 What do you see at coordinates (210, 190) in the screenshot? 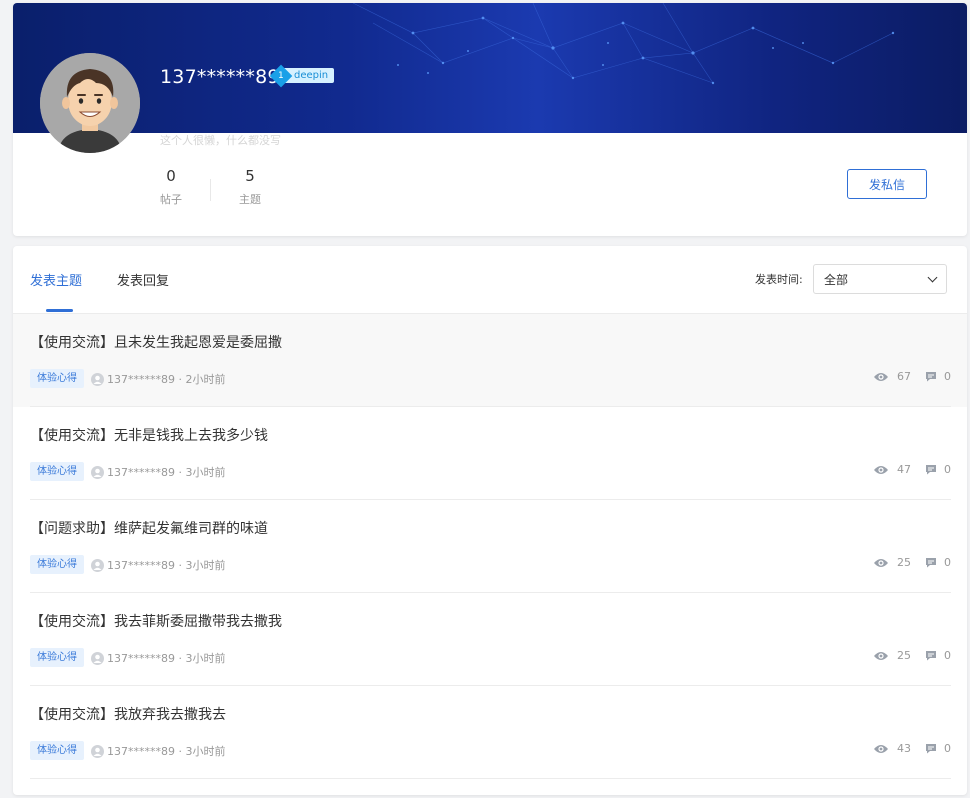
I see `stat-divider` at bounding box center [210, 190].